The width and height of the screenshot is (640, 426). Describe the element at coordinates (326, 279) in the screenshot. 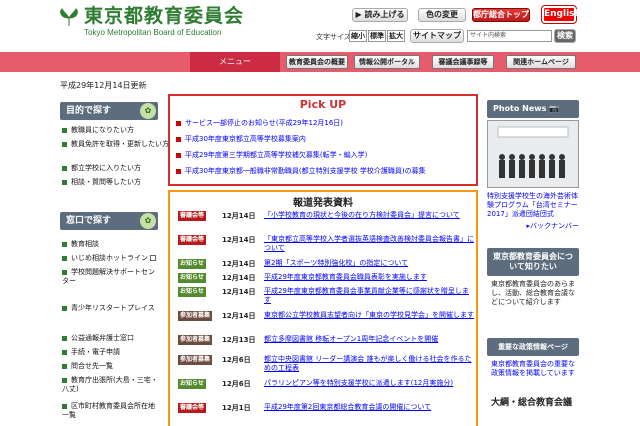

I see `press-row: お知らせ 12月14日 平成29年度東京都教育委員会職員表彰を実施します` at that location.